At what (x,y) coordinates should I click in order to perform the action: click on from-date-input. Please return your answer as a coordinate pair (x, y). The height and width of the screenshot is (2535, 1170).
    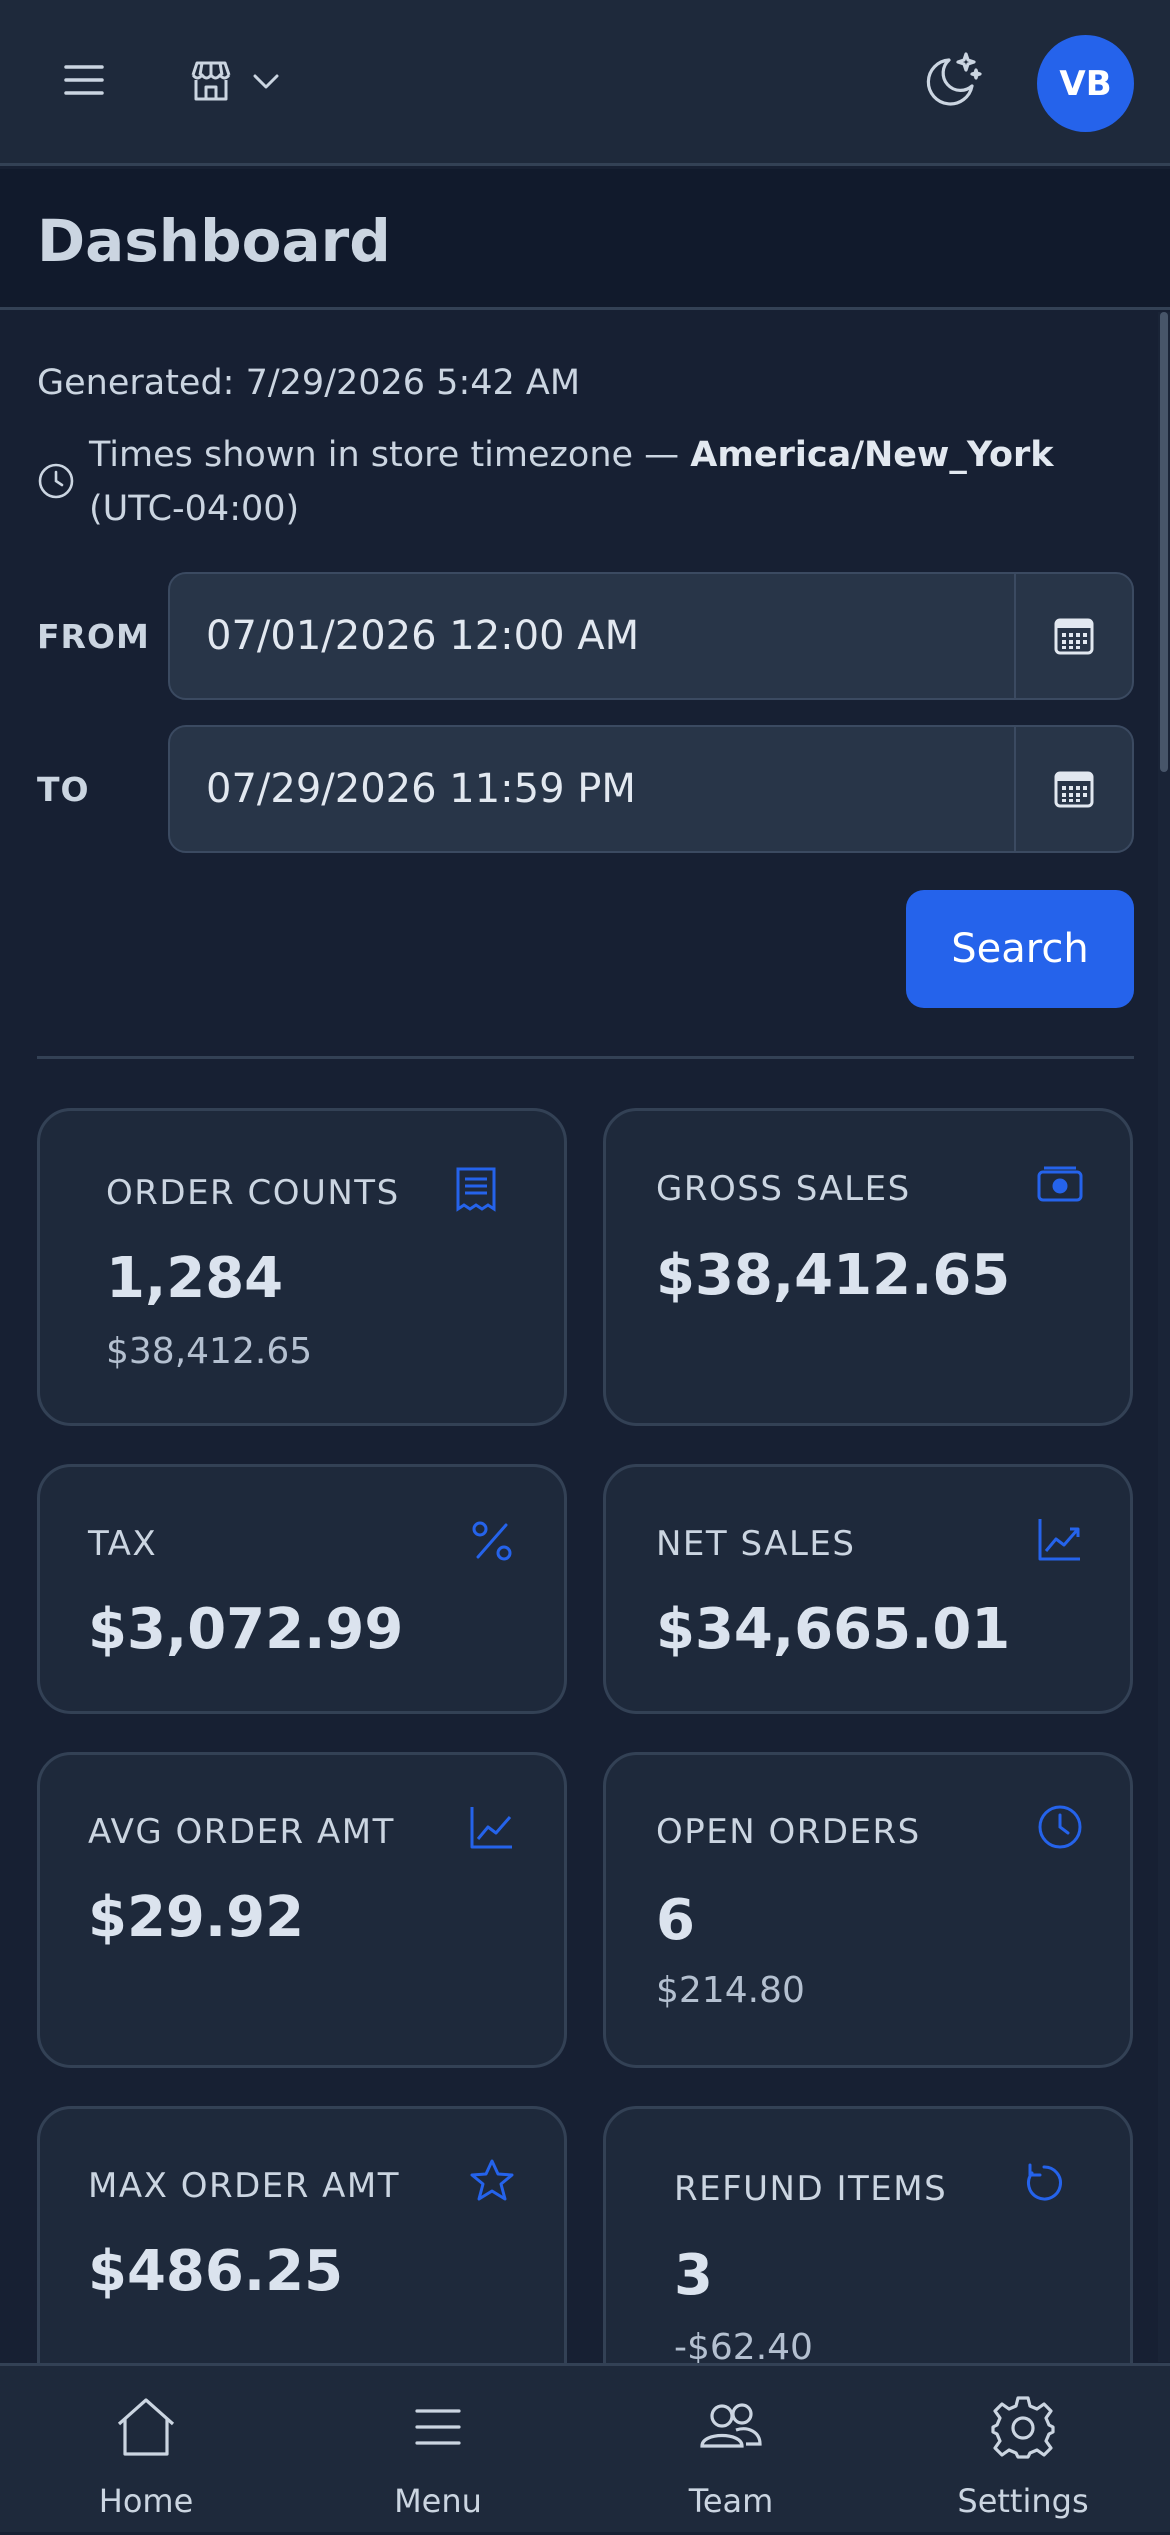
    Looking at the image, I should click on (592, 636).